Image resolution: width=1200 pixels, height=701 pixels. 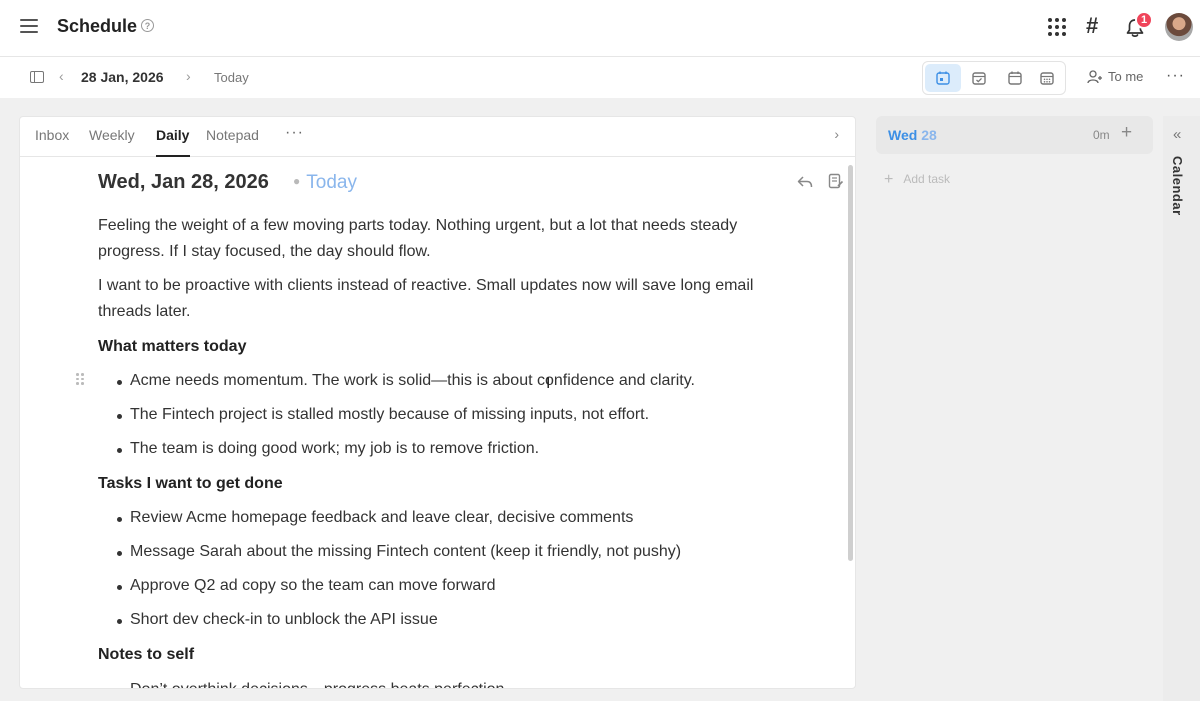 I want to click on section-heading: Tasks I want to get done, so click(x=190, y=484).